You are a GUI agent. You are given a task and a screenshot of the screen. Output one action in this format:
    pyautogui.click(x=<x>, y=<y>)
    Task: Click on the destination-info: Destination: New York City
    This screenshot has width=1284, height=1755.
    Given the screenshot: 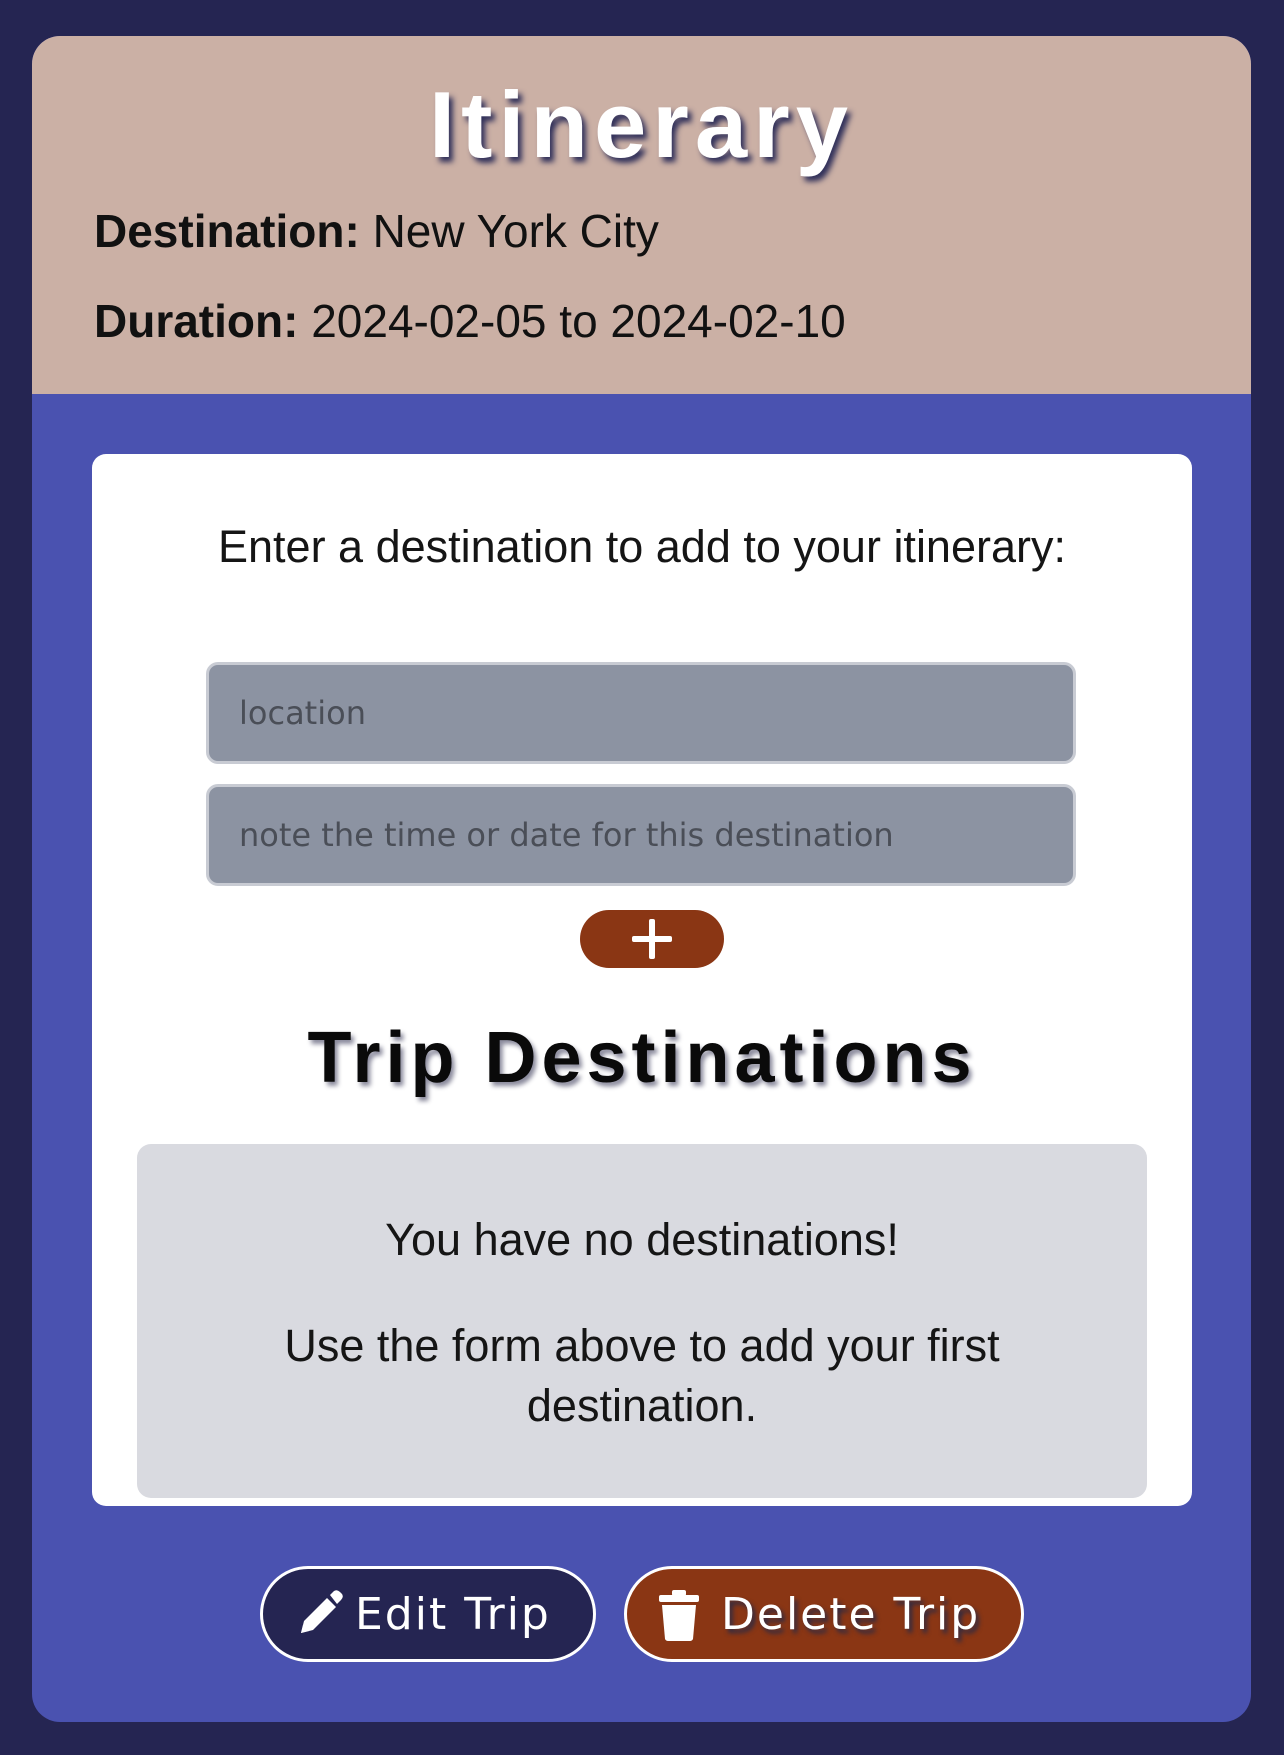 What is the action you would take?
    pyautogui.click(x=376, y=231)
    